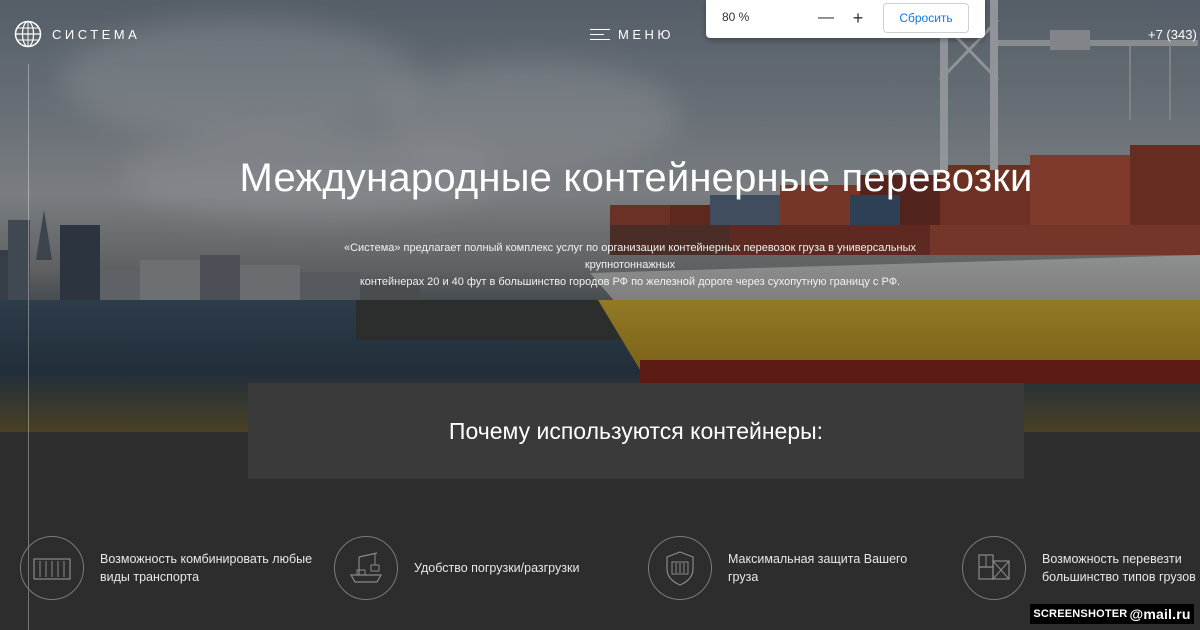 This screenshot has height=630, width=1200. What do you see at coordinates (1172, 34) in the screenshot?
I see `phone-number-link: +7 (343)` at bounding box center [1172, 34].